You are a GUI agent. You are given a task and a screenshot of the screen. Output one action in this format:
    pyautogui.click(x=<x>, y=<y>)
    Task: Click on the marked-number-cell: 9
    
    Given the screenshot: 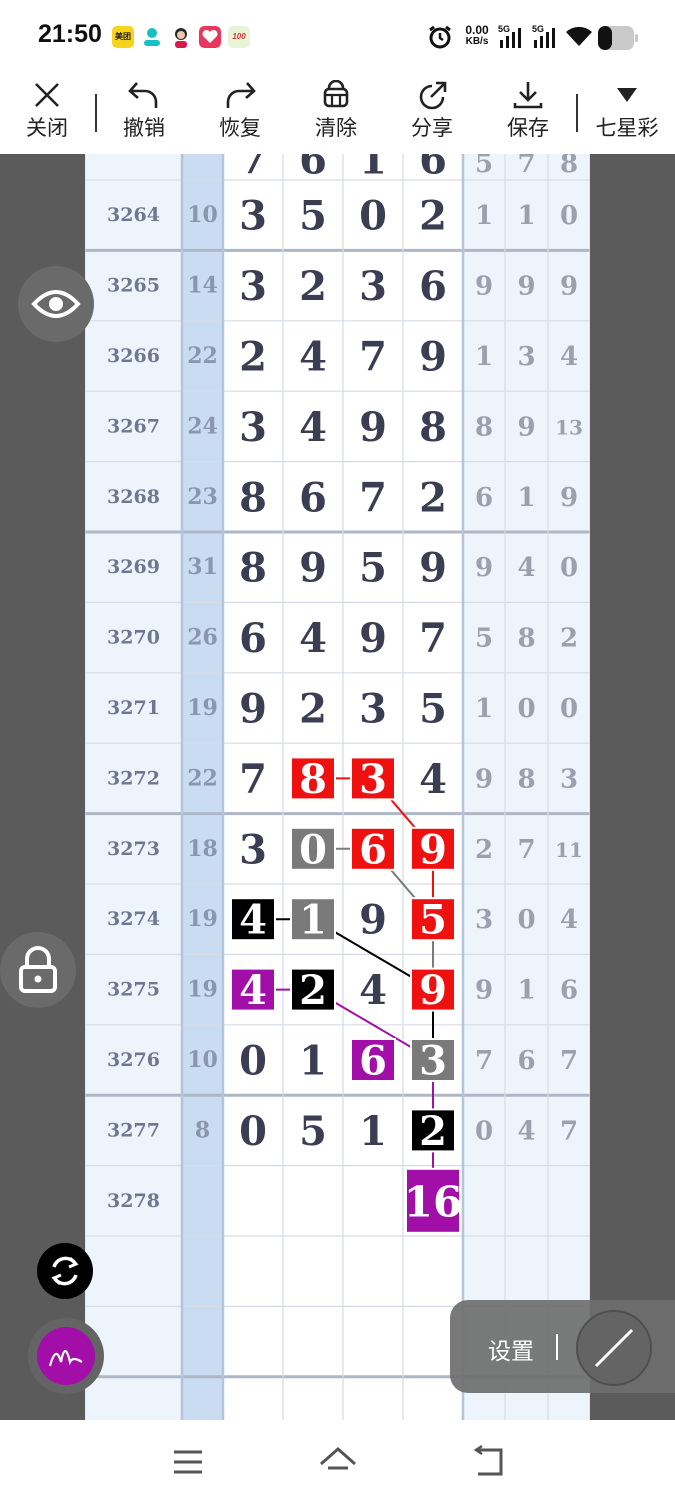 What is the action you would take?
    pyautogui.click(x=433, y=990)
    